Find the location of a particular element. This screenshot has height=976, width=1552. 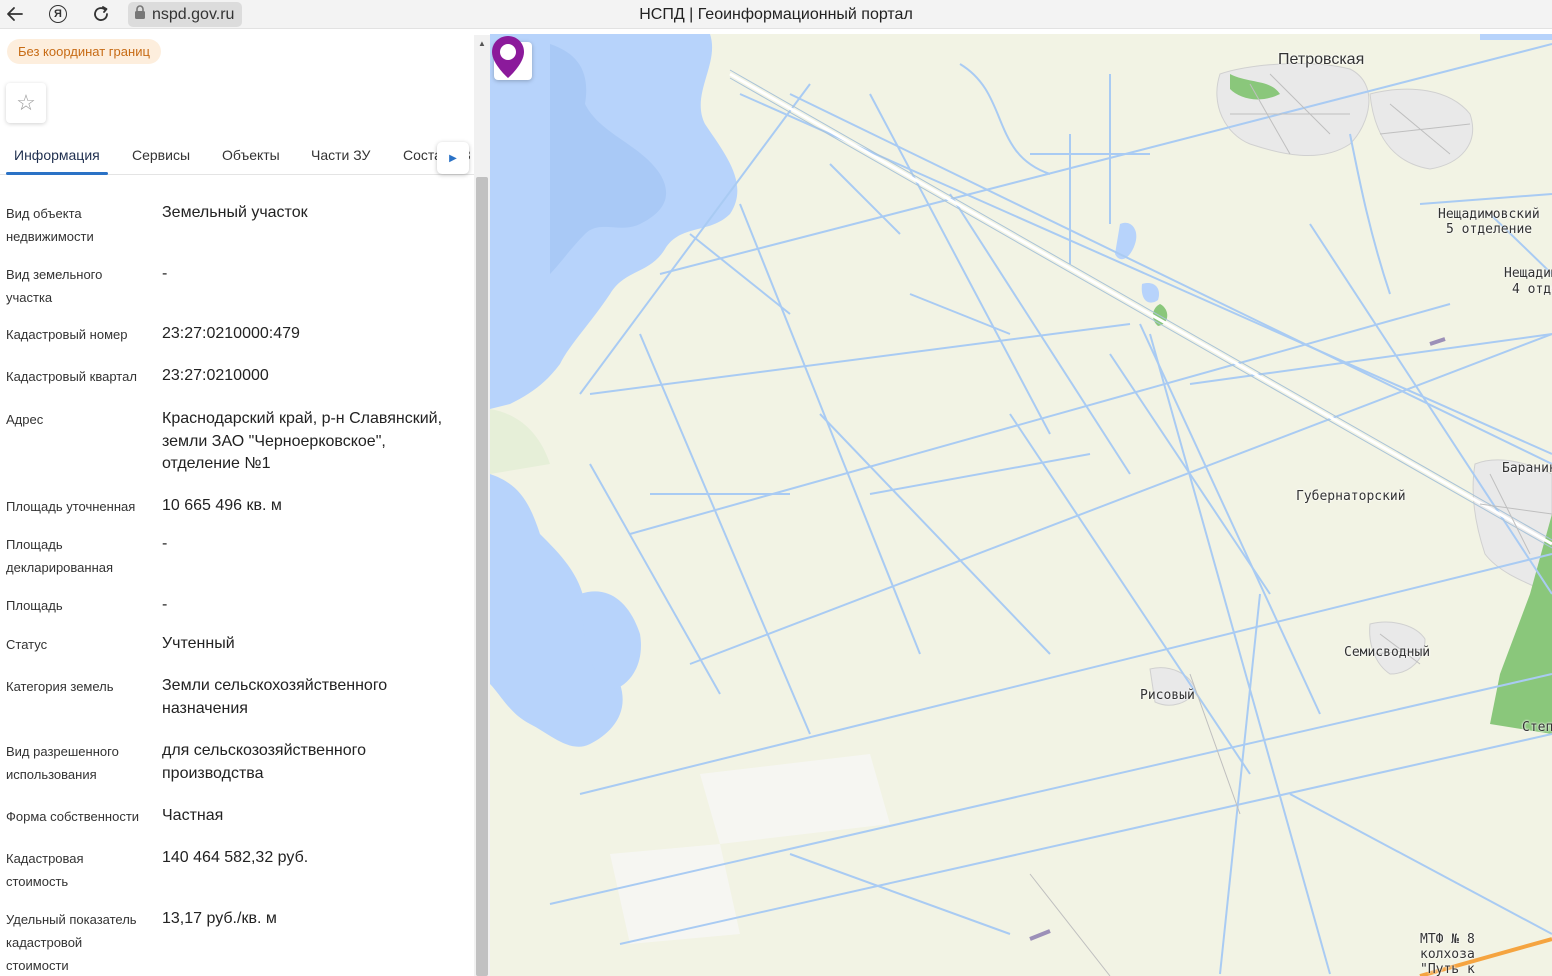

attr-label: Площадь уточненная is located at coordinates (71, 506).